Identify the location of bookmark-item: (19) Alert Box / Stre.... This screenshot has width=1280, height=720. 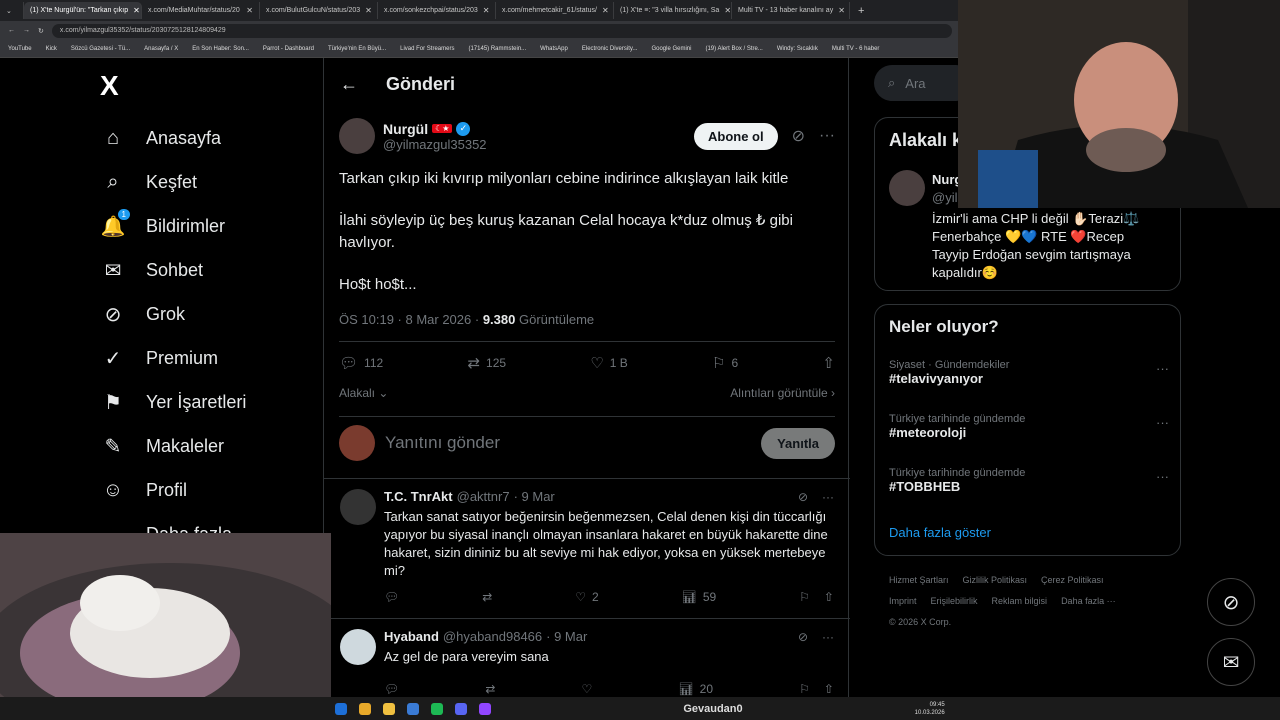
(733, 49).